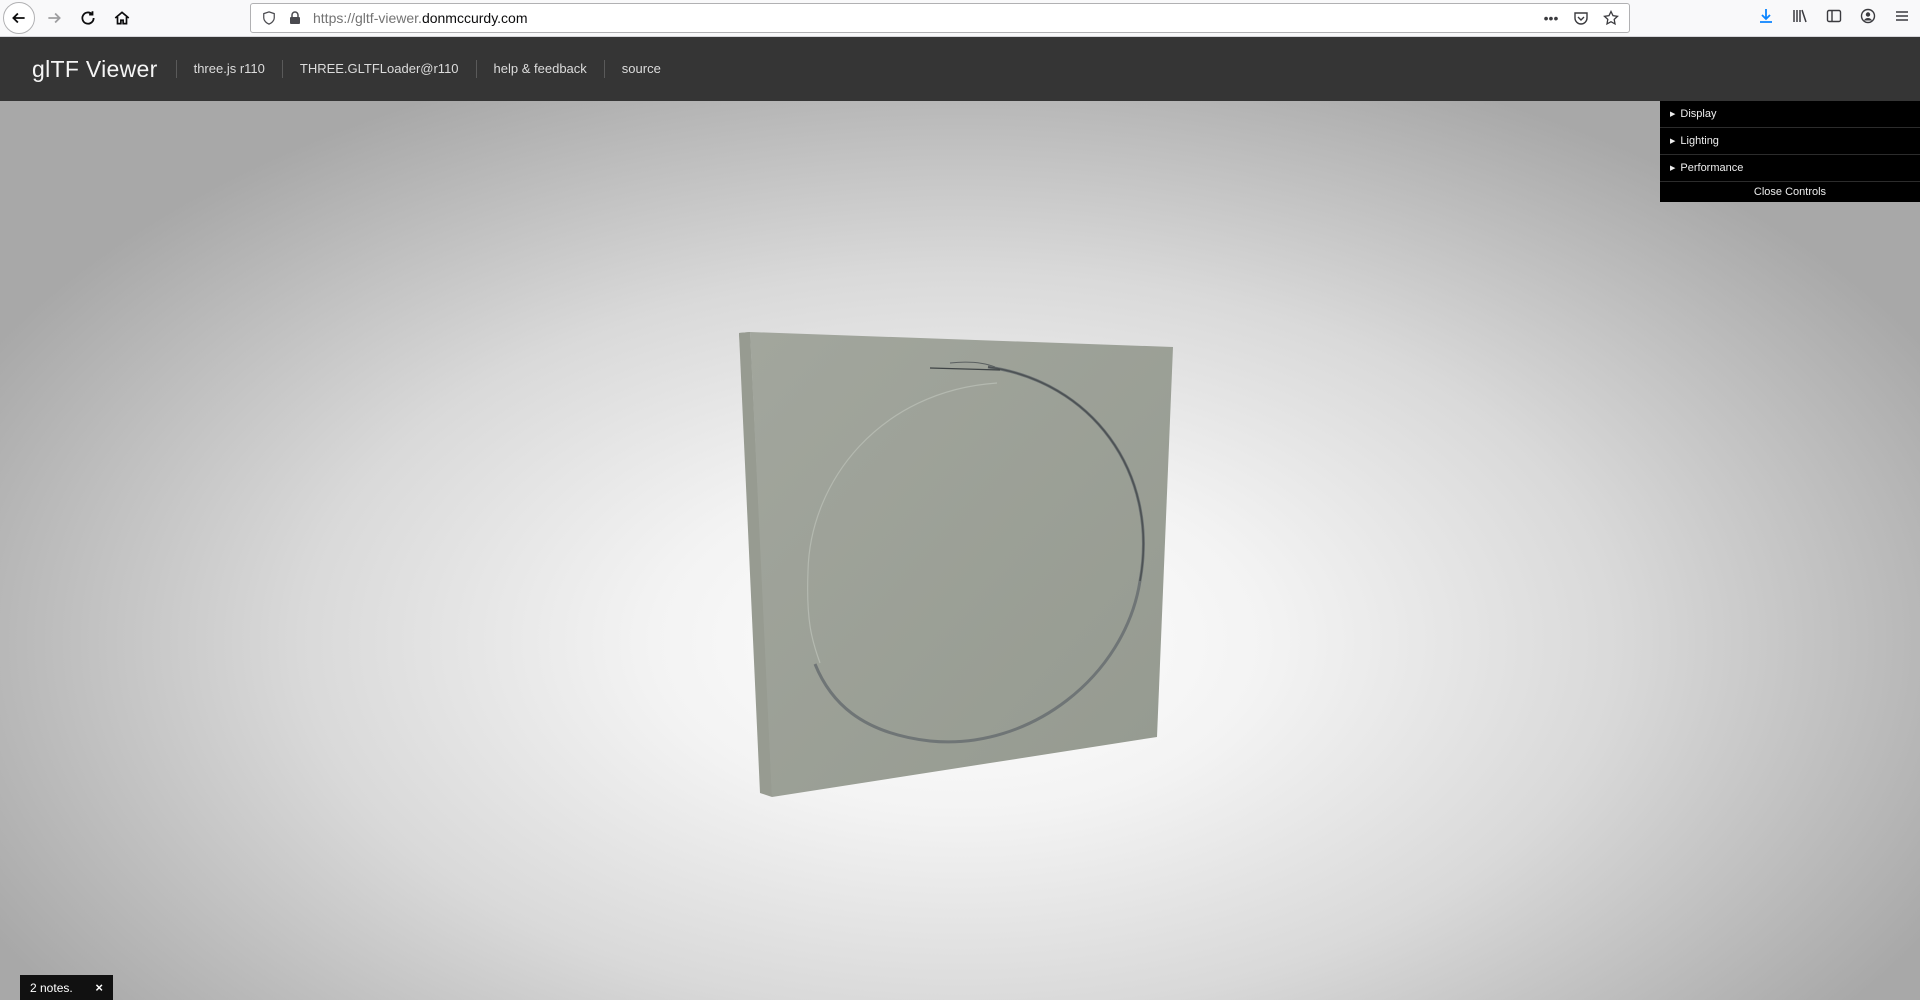 The width and height of the screenshot is (1920, 1000). Describe the element at coordinates (1790, 114) in the screenshot. I see `folder-display: ▶ Display` at that location.